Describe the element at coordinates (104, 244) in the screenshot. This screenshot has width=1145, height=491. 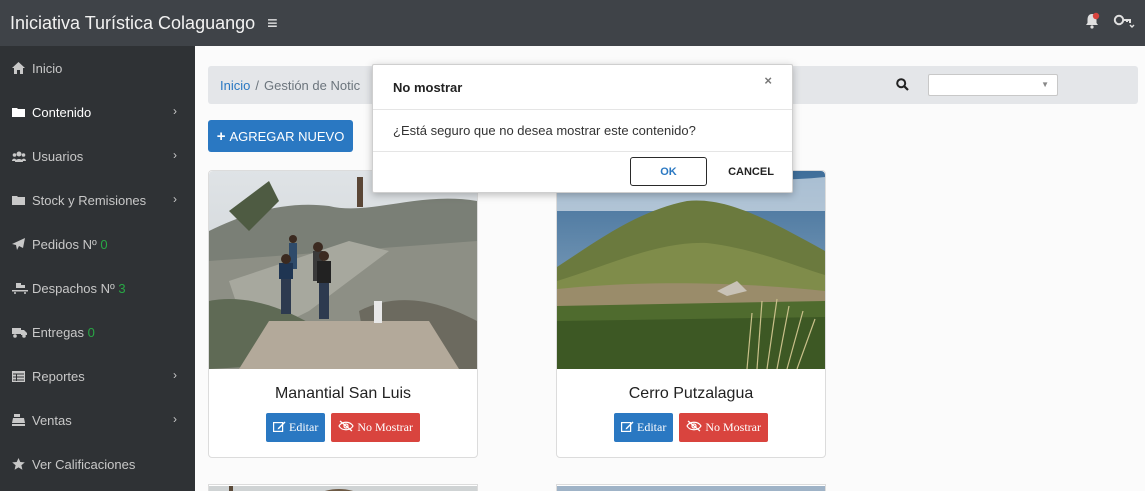
I see `pedidos-count: 0` at that location.